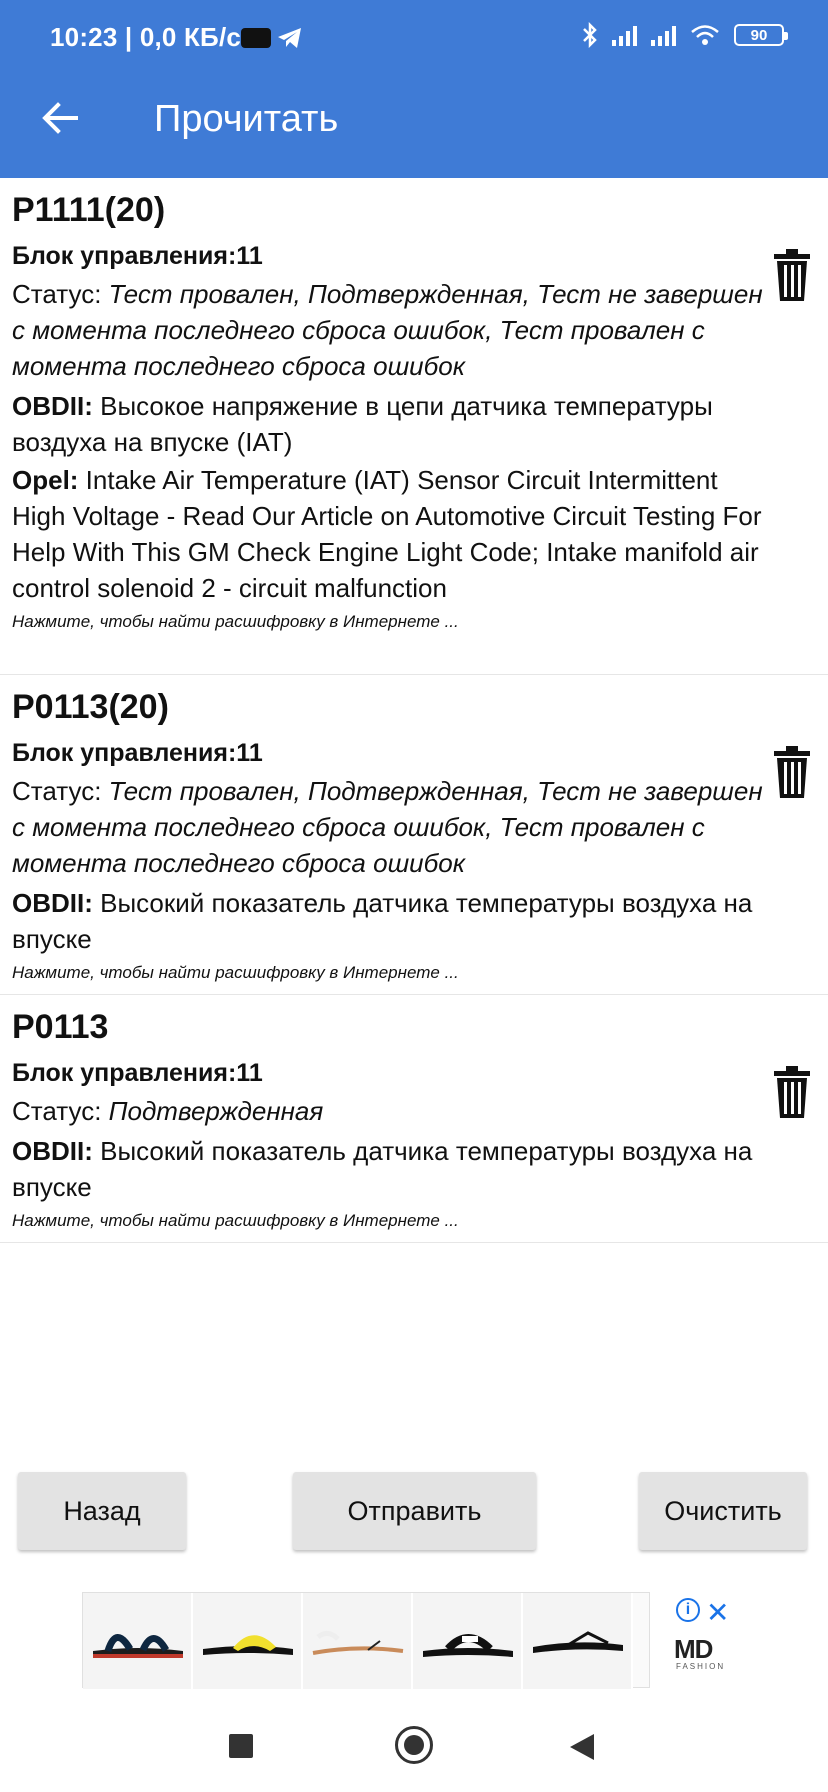  What do you see at coordinates (138, 1641) in the screenshot?
I see `ad-product-sandal` at bounding box center [138, 1641].